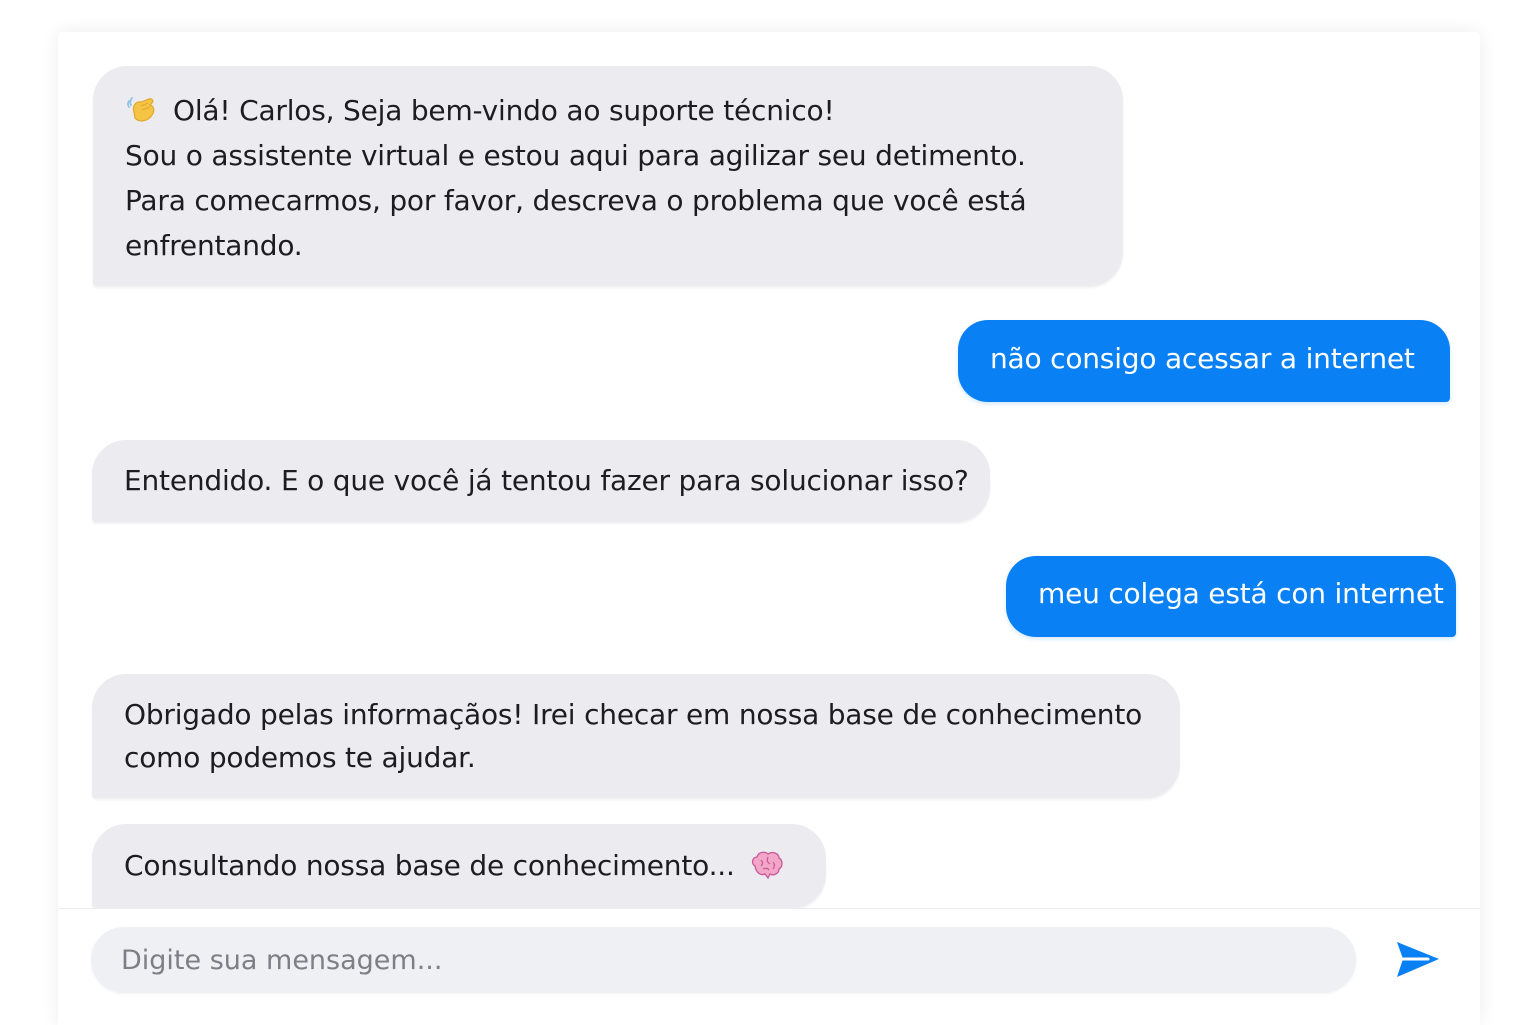  I want to click on message-input, so click(723, 960).